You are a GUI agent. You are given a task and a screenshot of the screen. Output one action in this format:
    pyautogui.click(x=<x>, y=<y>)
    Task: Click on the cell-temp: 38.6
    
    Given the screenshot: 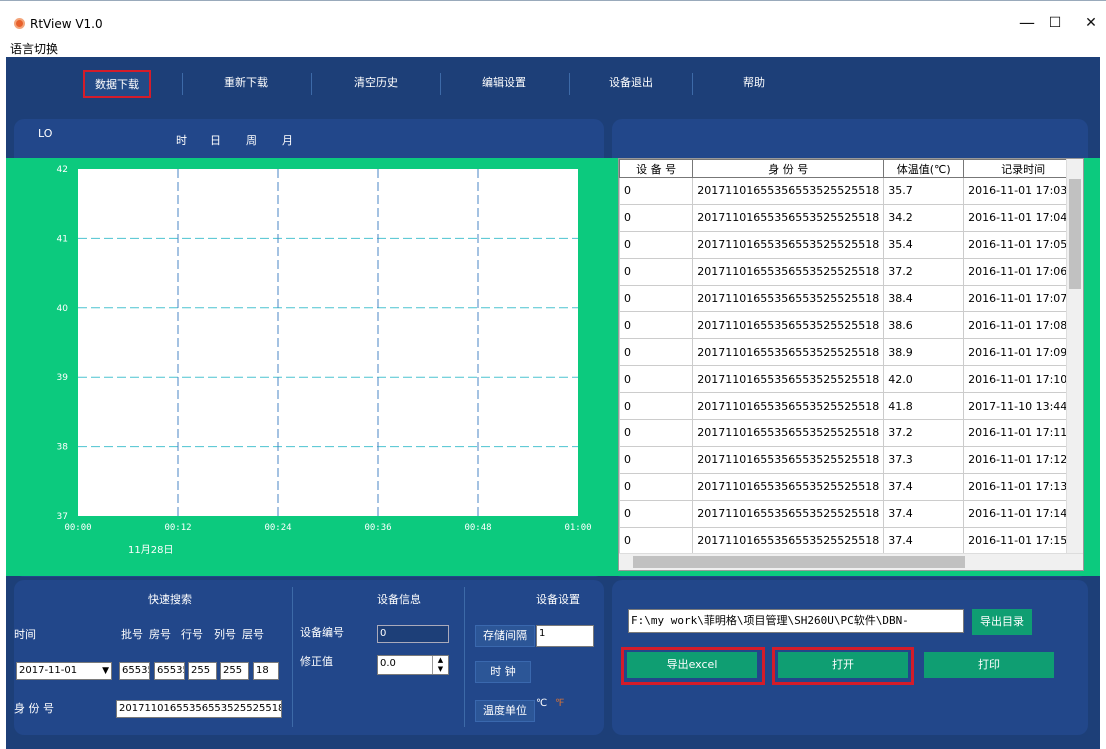 What is the action you would take?
    pyautogui.click(x=924, y=325)
    